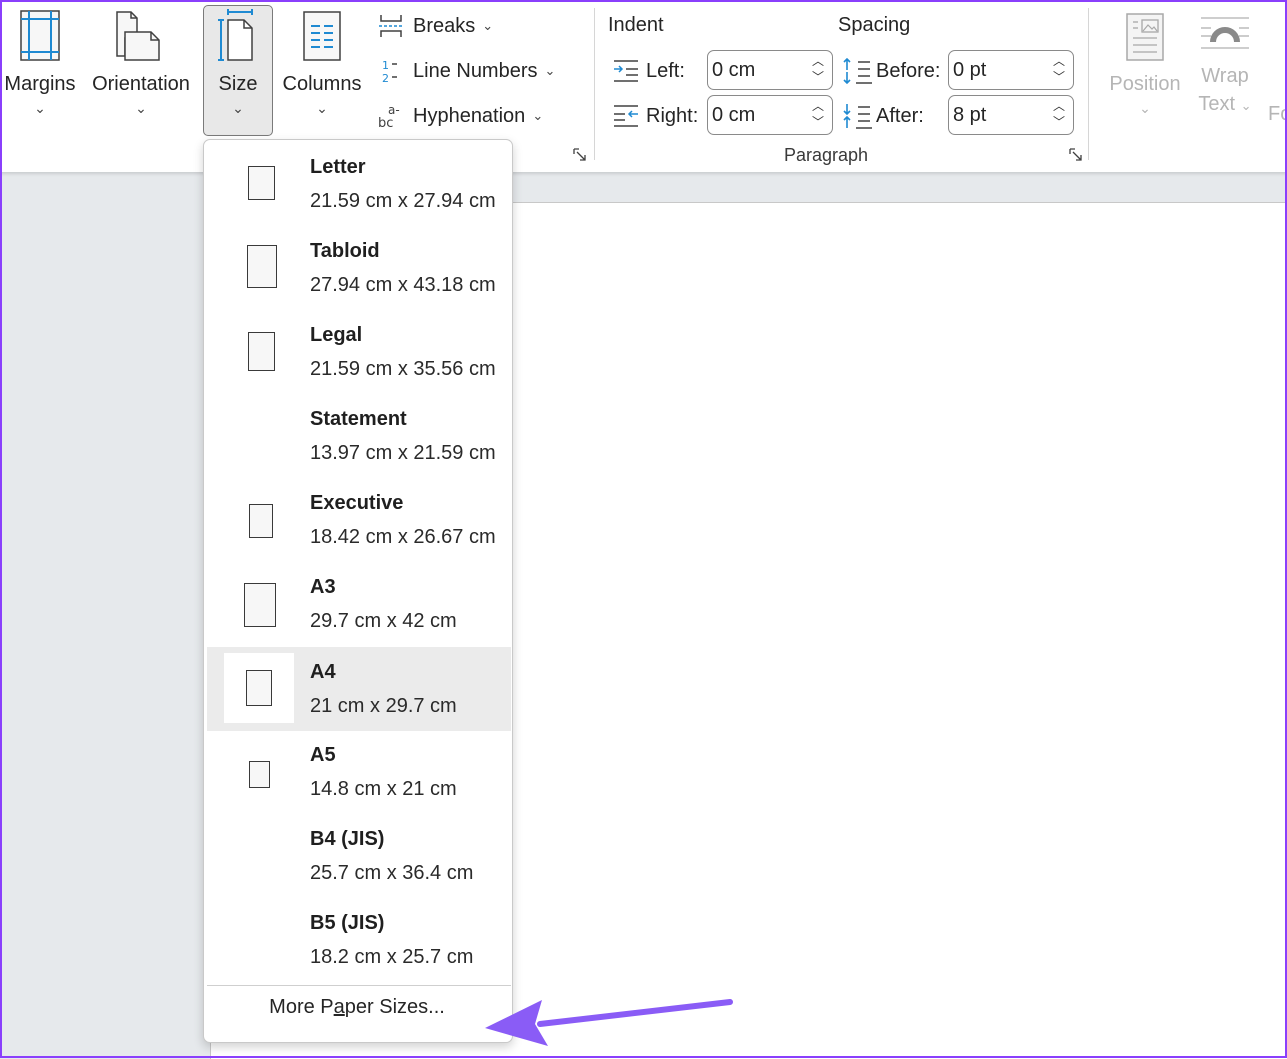 This screenshot has height=1059, width=1287. What do you see at coordinates (1225, 66) in the screenshot?
I see `wrap-text-button: Wrap Text ⌄` at bounding box center [1225, 66].